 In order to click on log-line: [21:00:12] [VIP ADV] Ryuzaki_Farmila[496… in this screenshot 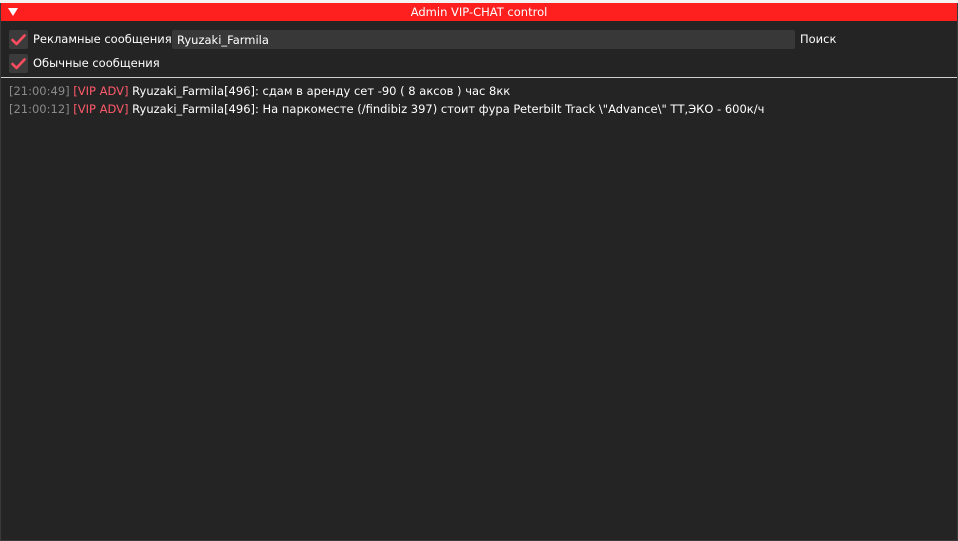, I will do `click(479, 109)`.